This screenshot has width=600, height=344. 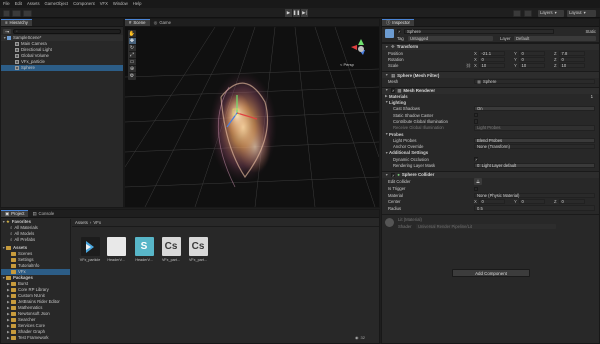 What do you see at coordinates (468, 66) in the screenshot?
I see `link-icon: ⛓` at bounding box center [468, 66].